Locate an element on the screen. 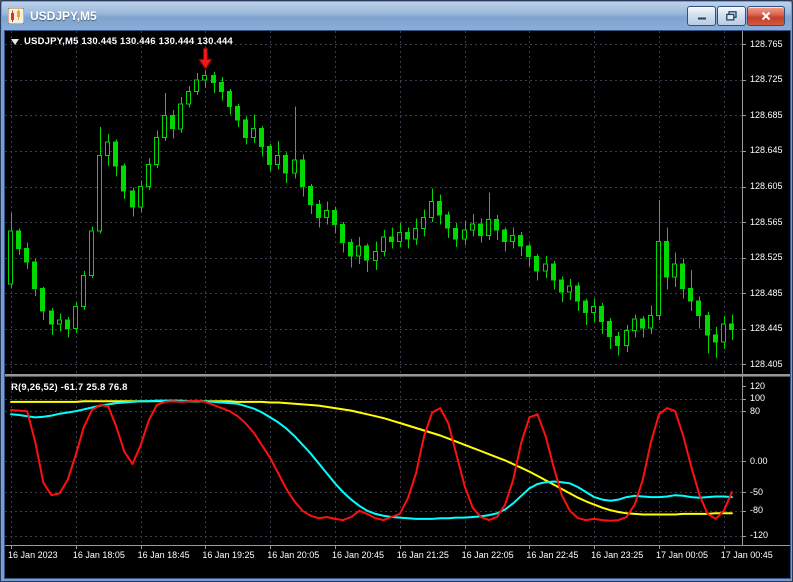 This screenshot has width=793, height=582. indicator-axis-label: -50 is located at coordinates (757, 491).